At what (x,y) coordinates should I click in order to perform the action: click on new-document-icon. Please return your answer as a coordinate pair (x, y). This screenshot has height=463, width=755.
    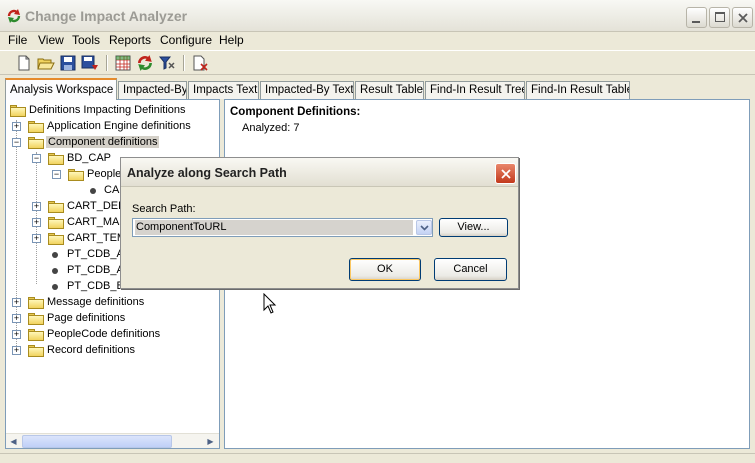
    Looking at the image, I should click on (24, 63).